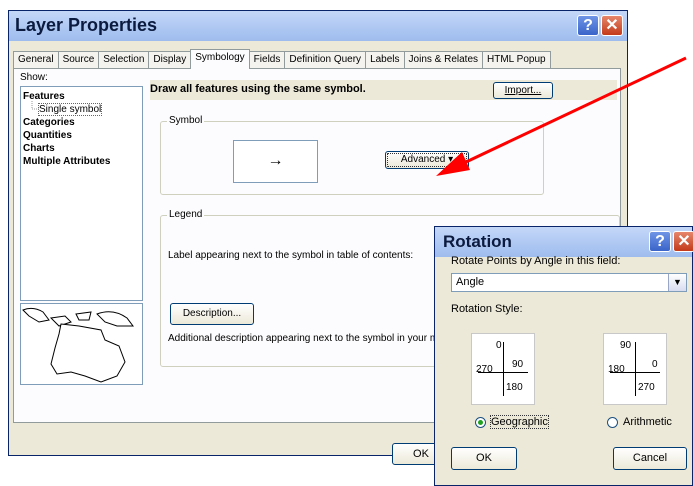 This screenshot has width=693, height=486. What do you see at coordinates (660, 241) in the screenshot?
I see `rotation-help-icon: ?` at bounding box center [660, 241].